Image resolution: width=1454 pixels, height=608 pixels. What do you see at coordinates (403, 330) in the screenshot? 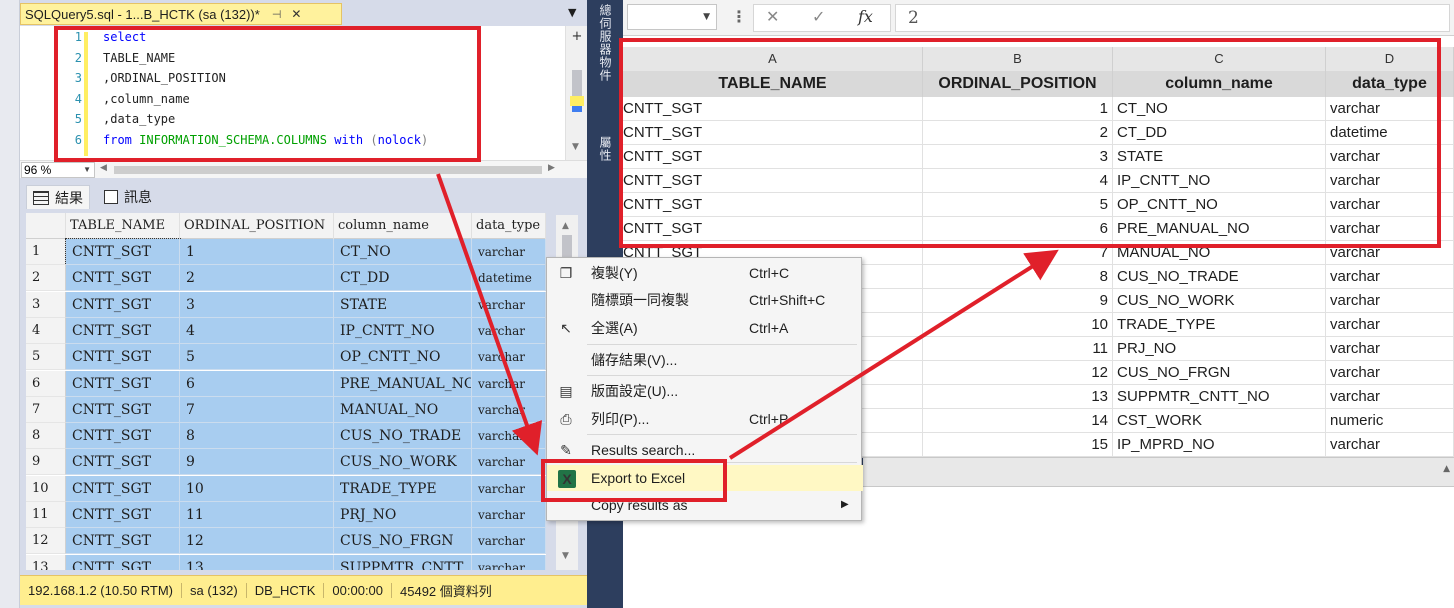
I see `grid-cell: IP_CNTT_NO` at bounding box center [403, 330].